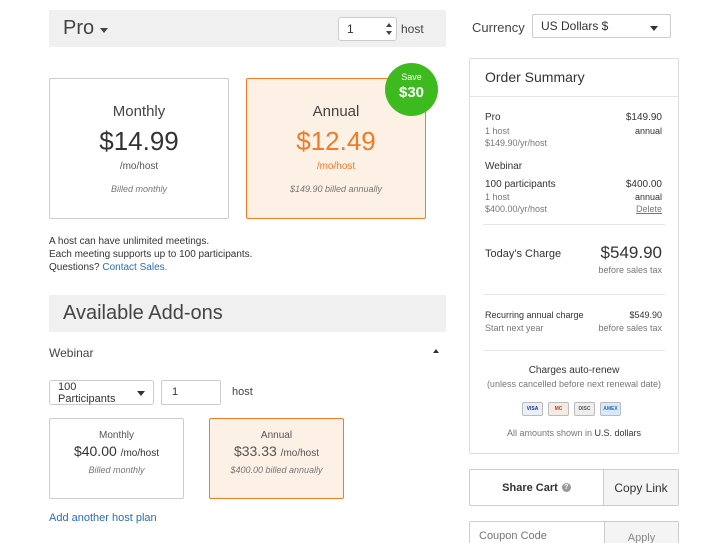 The height and width of the screenshot is (543, 724). I want to click on recurring-start: Start next year, so click(514, 328).